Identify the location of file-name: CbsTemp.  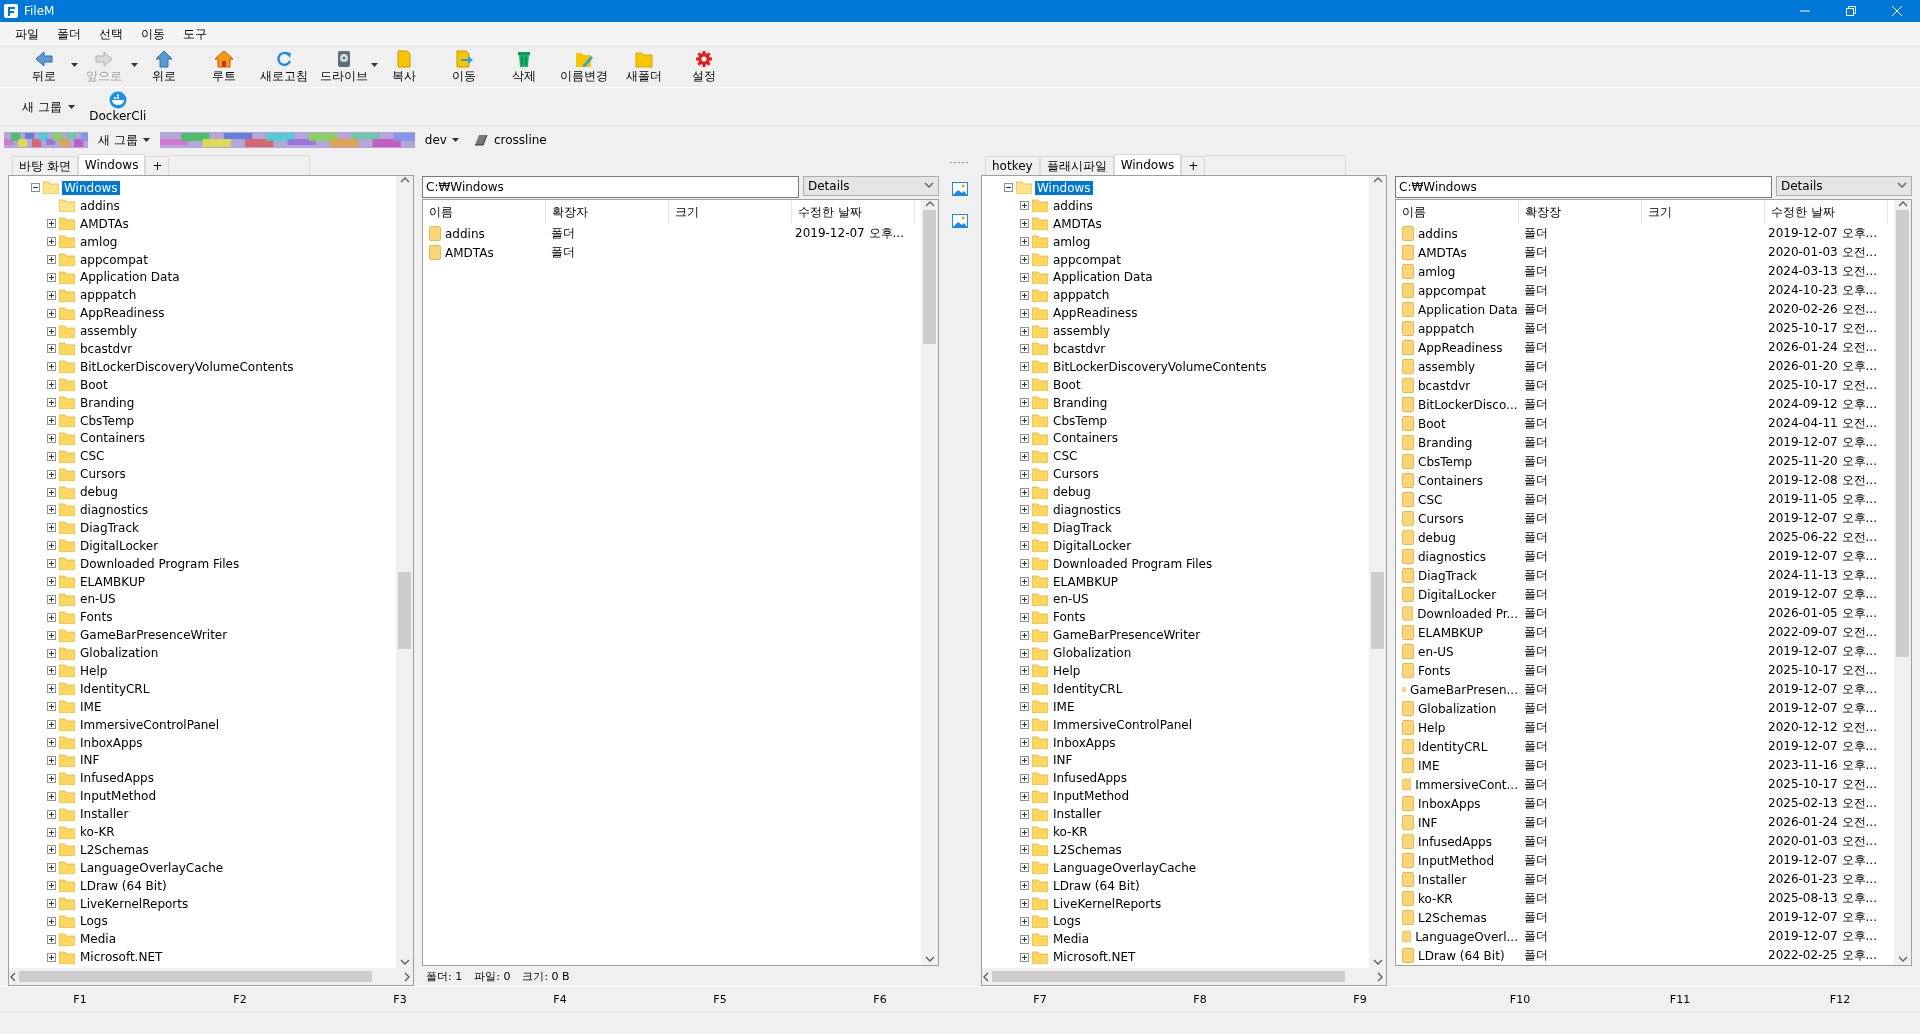
(1445, 461).